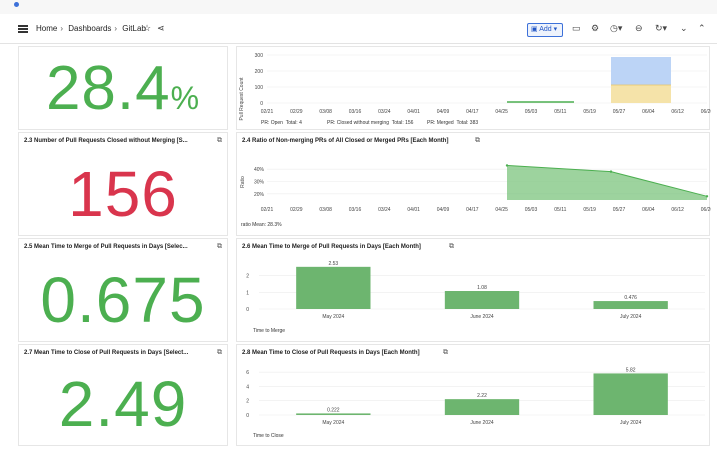 This screenshot has height=457, width=717. Describe the element at coordinates (259, 72) in the screenshot. I see `y-tick-label: 200` at that location.